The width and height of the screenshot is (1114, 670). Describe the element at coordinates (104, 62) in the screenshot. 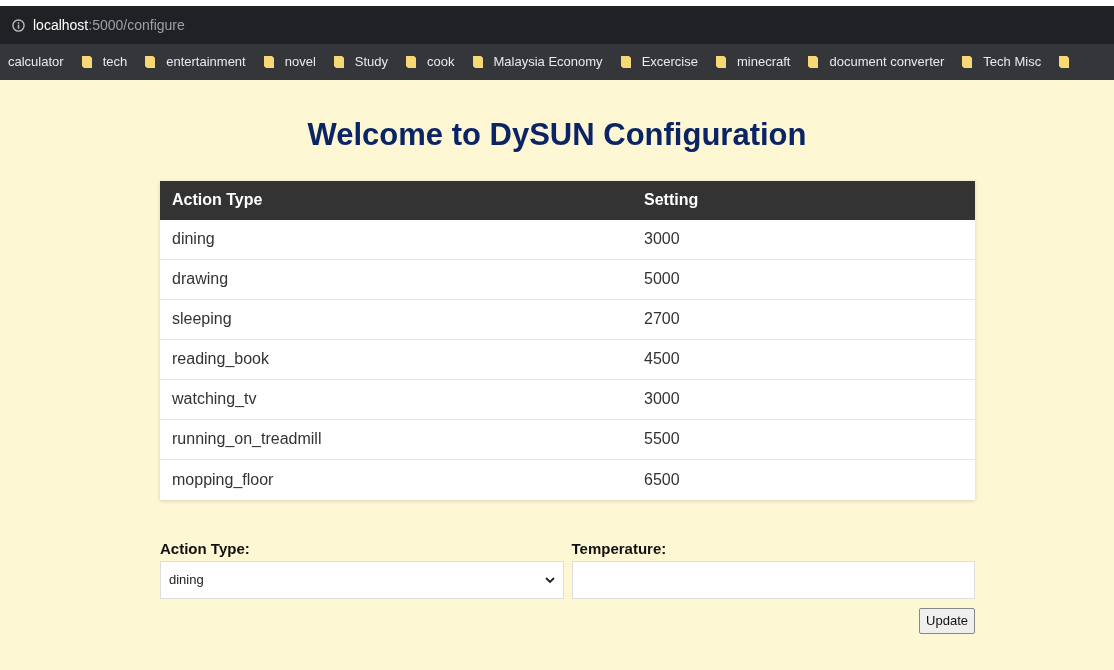

I see `bookmark-item: tech` at that location.